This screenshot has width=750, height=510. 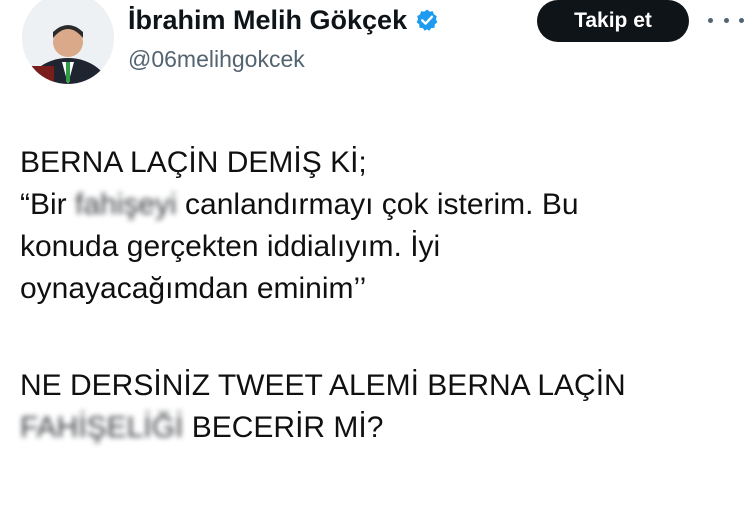 What do you see at coordinates (613, 21) in the screenshot?
I see `follow-button: Takip et` at bounding box center [613, 21].